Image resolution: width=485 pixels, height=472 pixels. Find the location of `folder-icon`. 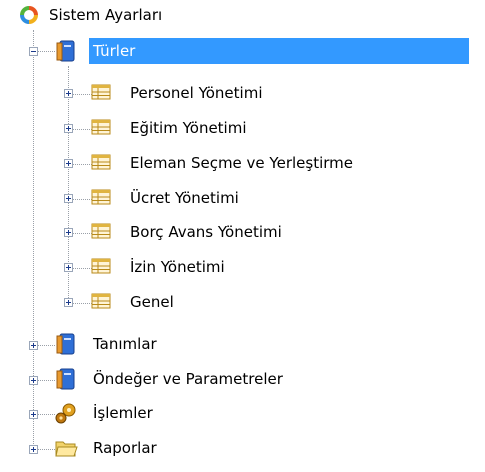

folder-icon is located at coordinates (66, 449).